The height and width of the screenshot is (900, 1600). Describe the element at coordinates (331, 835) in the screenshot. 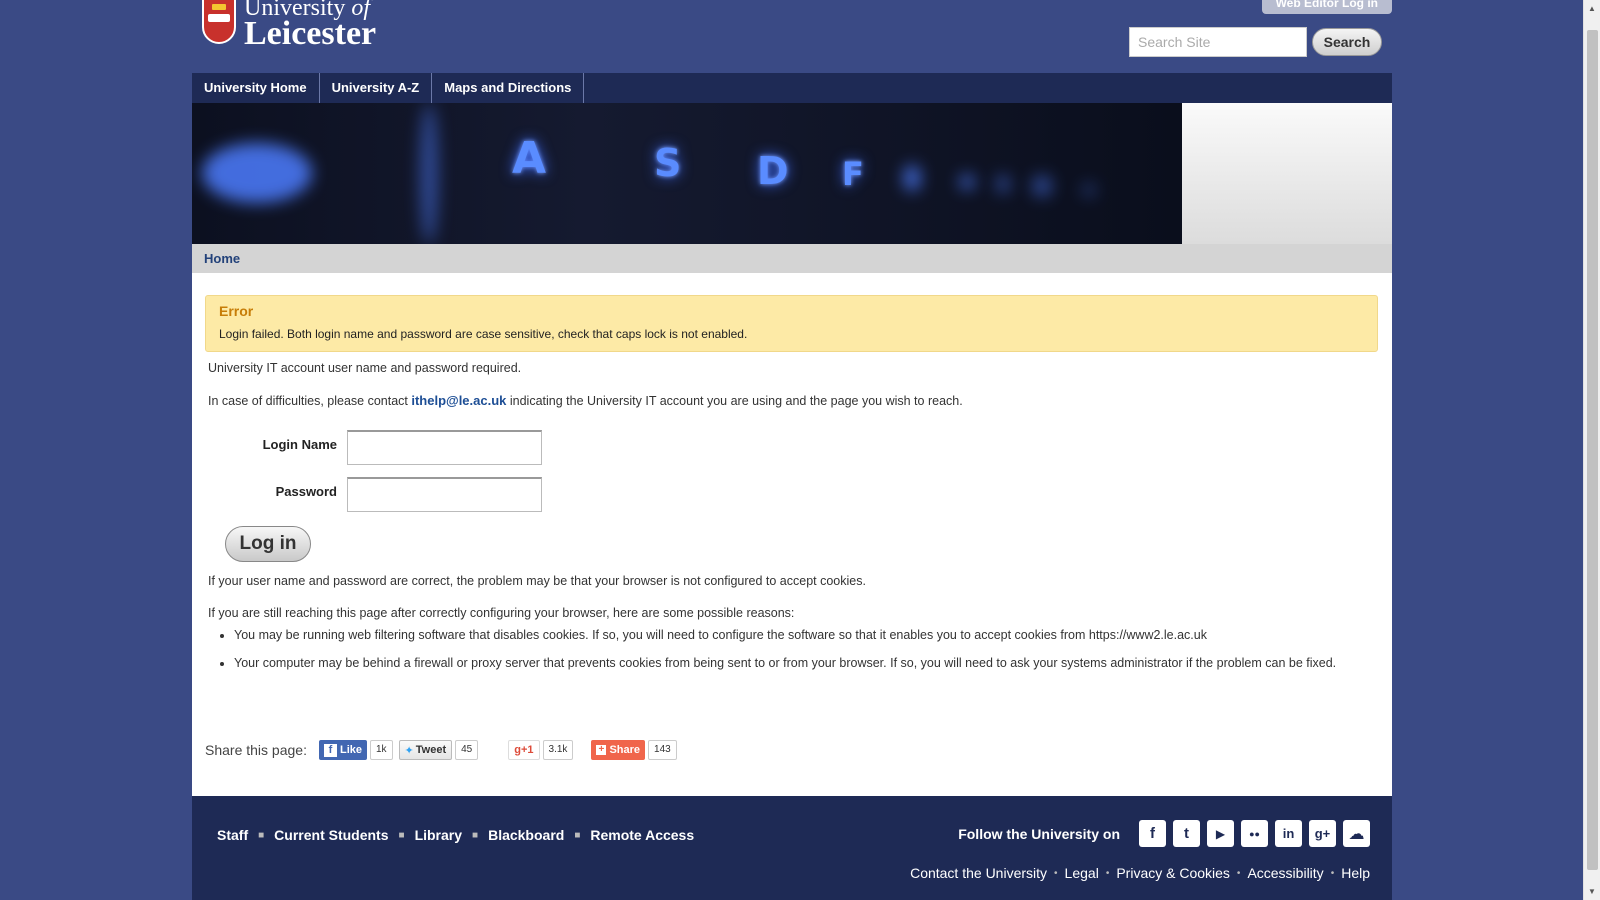

I see `footer-link-current-students: Current Students` at that location.